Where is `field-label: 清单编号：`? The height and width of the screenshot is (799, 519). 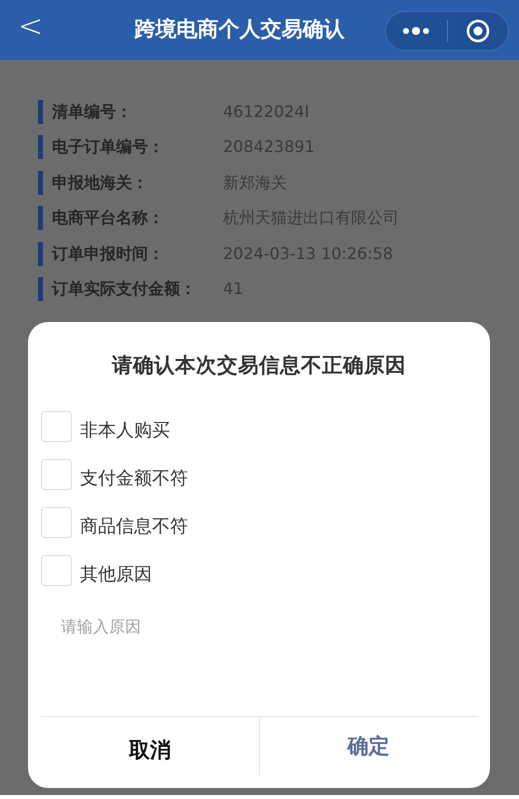
field-label: 清单编号： is located at coordinates (92, 111).